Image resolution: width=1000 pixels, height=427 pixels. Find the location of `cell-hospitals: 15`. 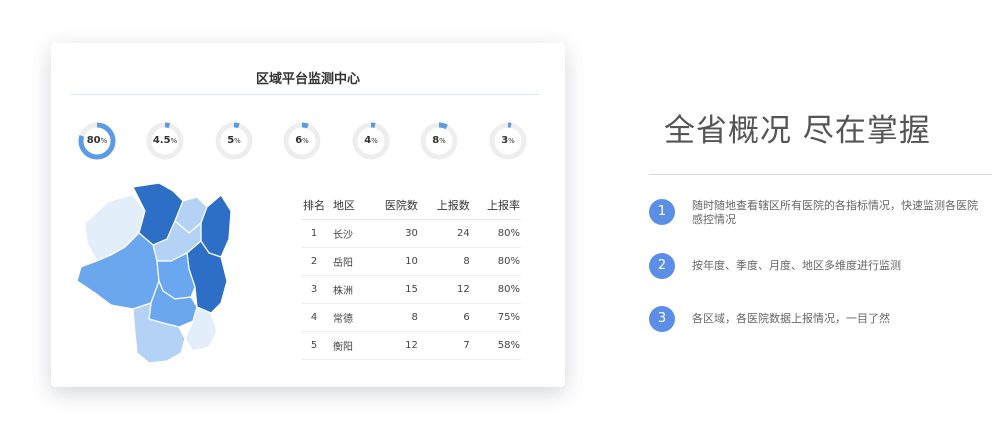

cell-hospitals: 15 is located at coordinates (400, 289).